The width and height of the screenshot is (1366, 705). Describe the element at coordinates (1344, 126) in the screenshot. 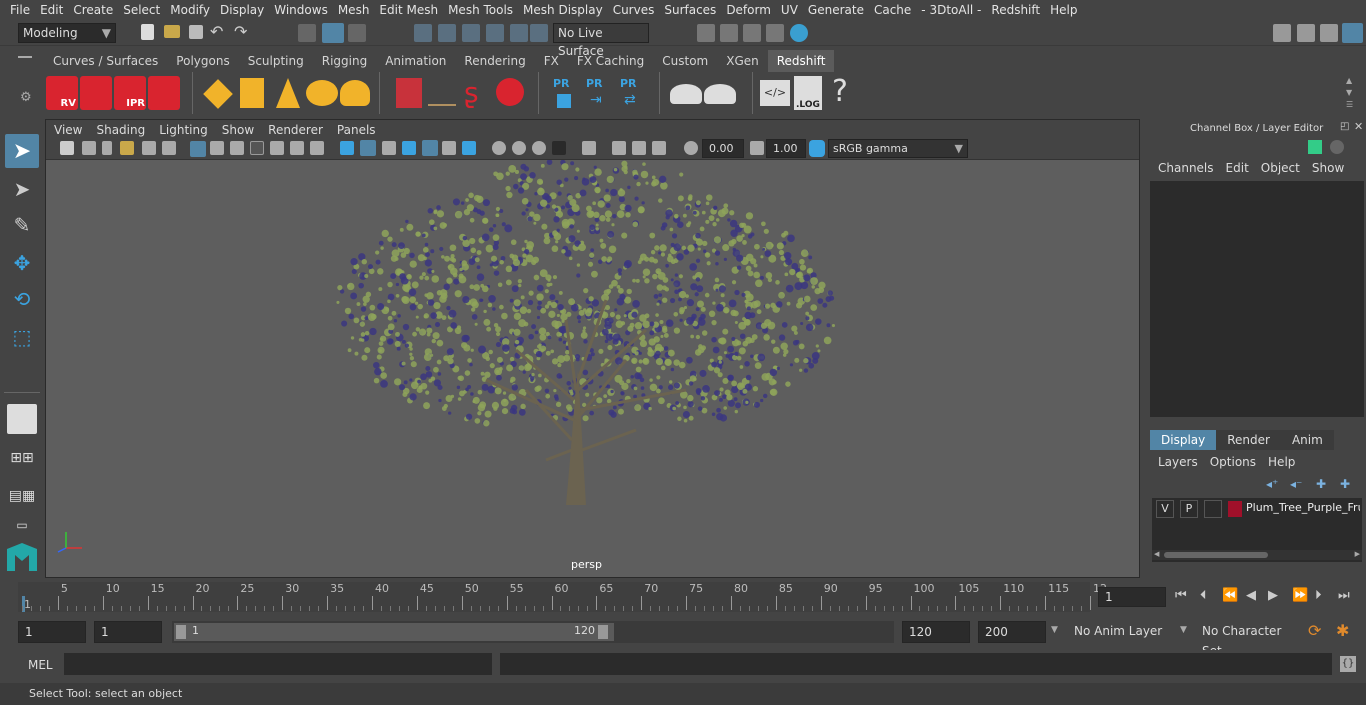

I see `float-window-icon: ◰` at that location.